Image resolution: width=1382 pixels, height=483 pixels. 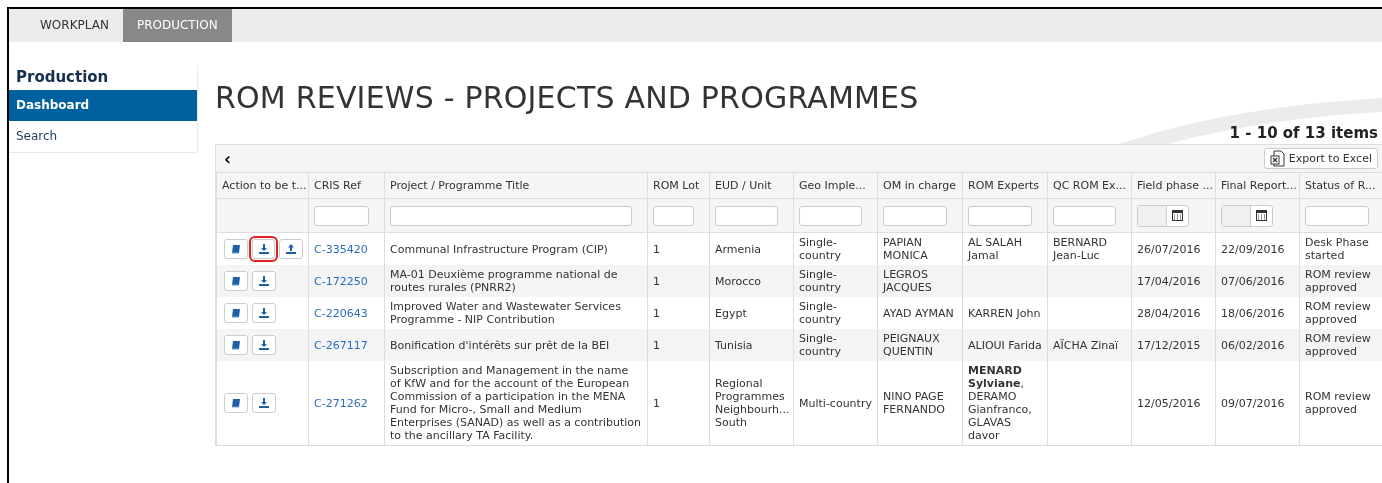 What do you see at coordinates (500, 345) in the screenshot?
I see `table-cell: Bonification d'intérêts sur prêt de la BEI` at bounding box center [500, 345].